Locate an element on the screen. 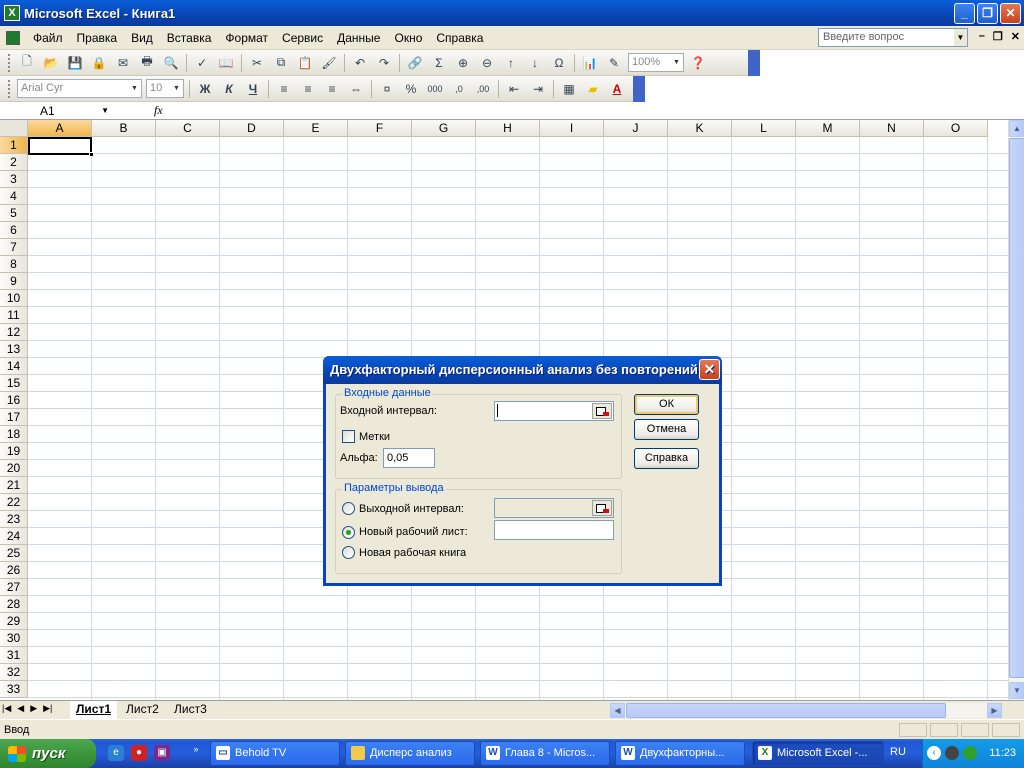 The width and height of the screenshot is (1024, 768). column-header-c: C is located at coordinates (188, 128).